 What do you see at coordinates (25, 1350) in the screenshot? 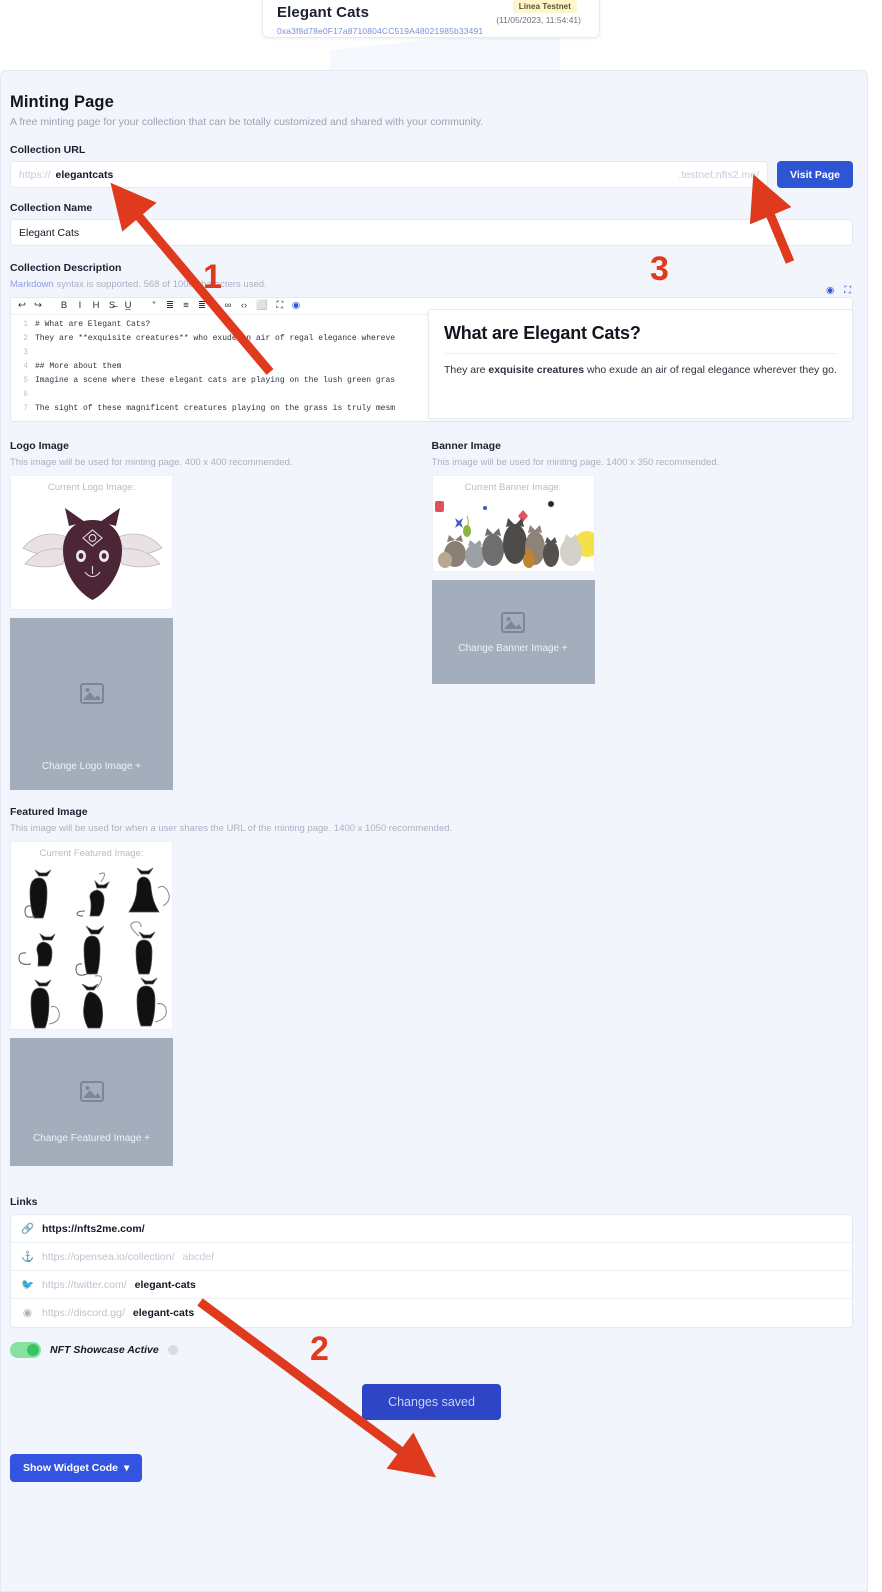
I see `nft-showcase-toggle` at bounding box center [25, 1350].